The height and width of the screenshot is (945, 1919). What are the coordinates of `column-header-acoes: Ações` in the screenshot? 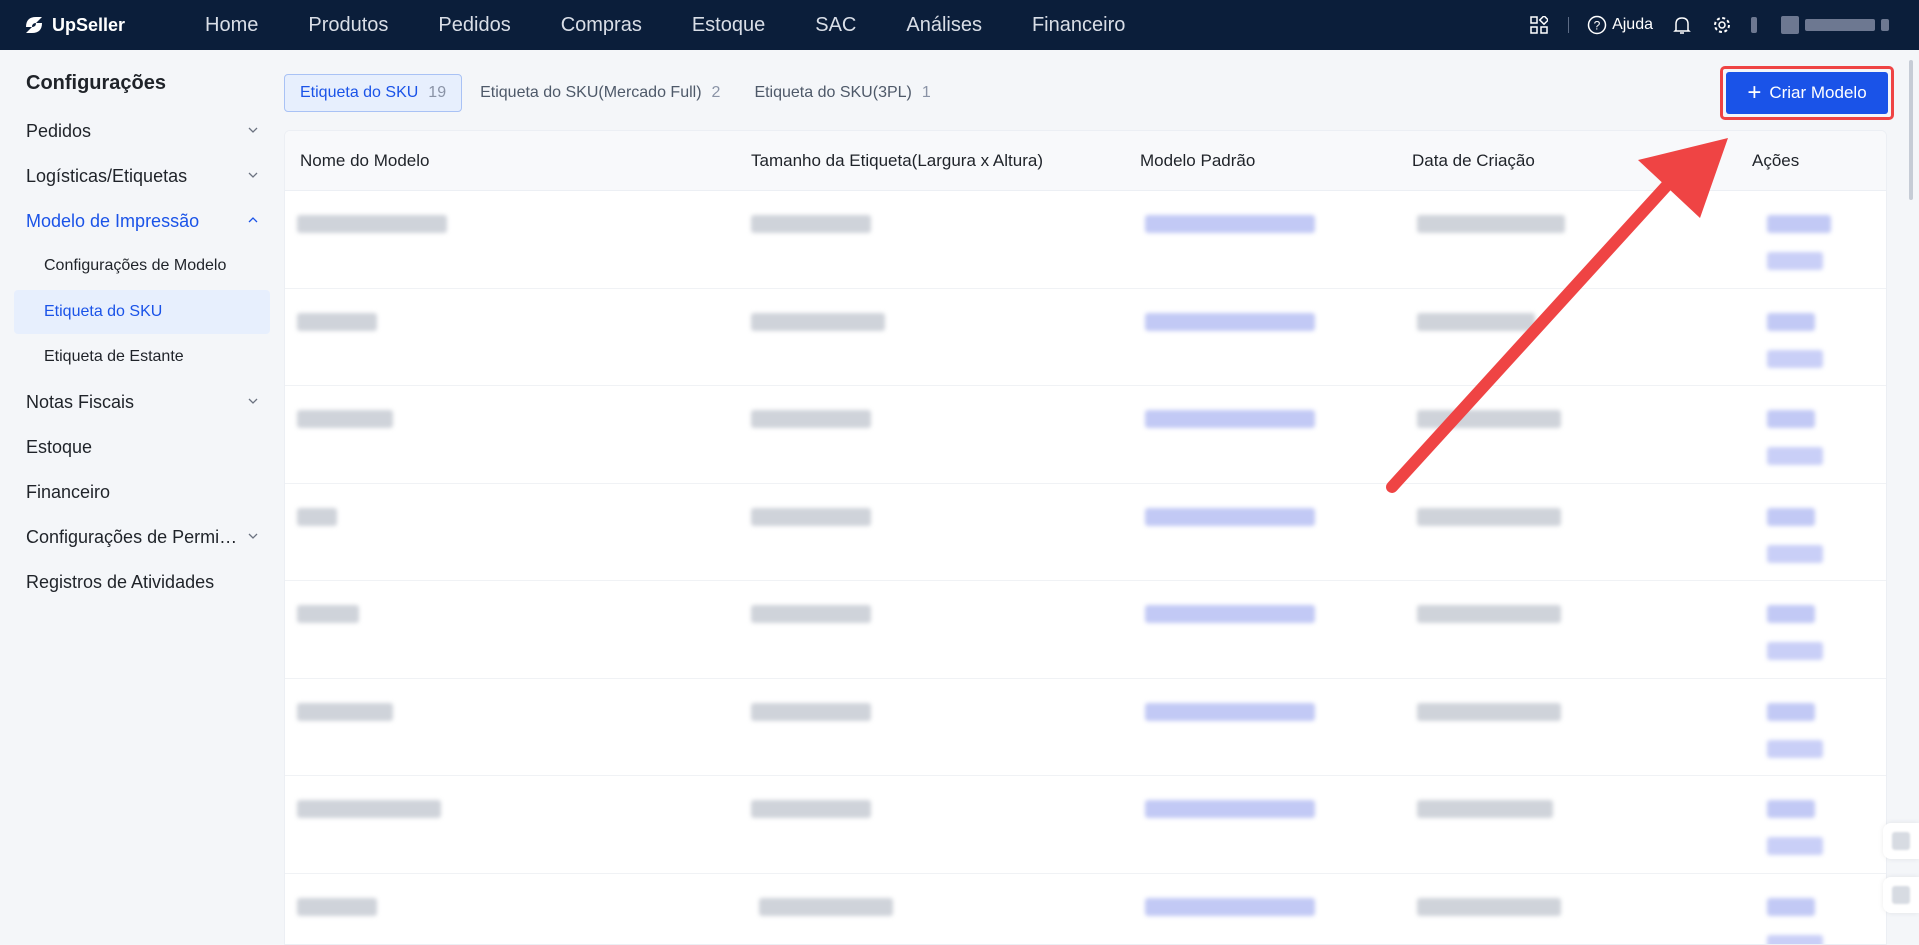 It's located at (1776, 160).